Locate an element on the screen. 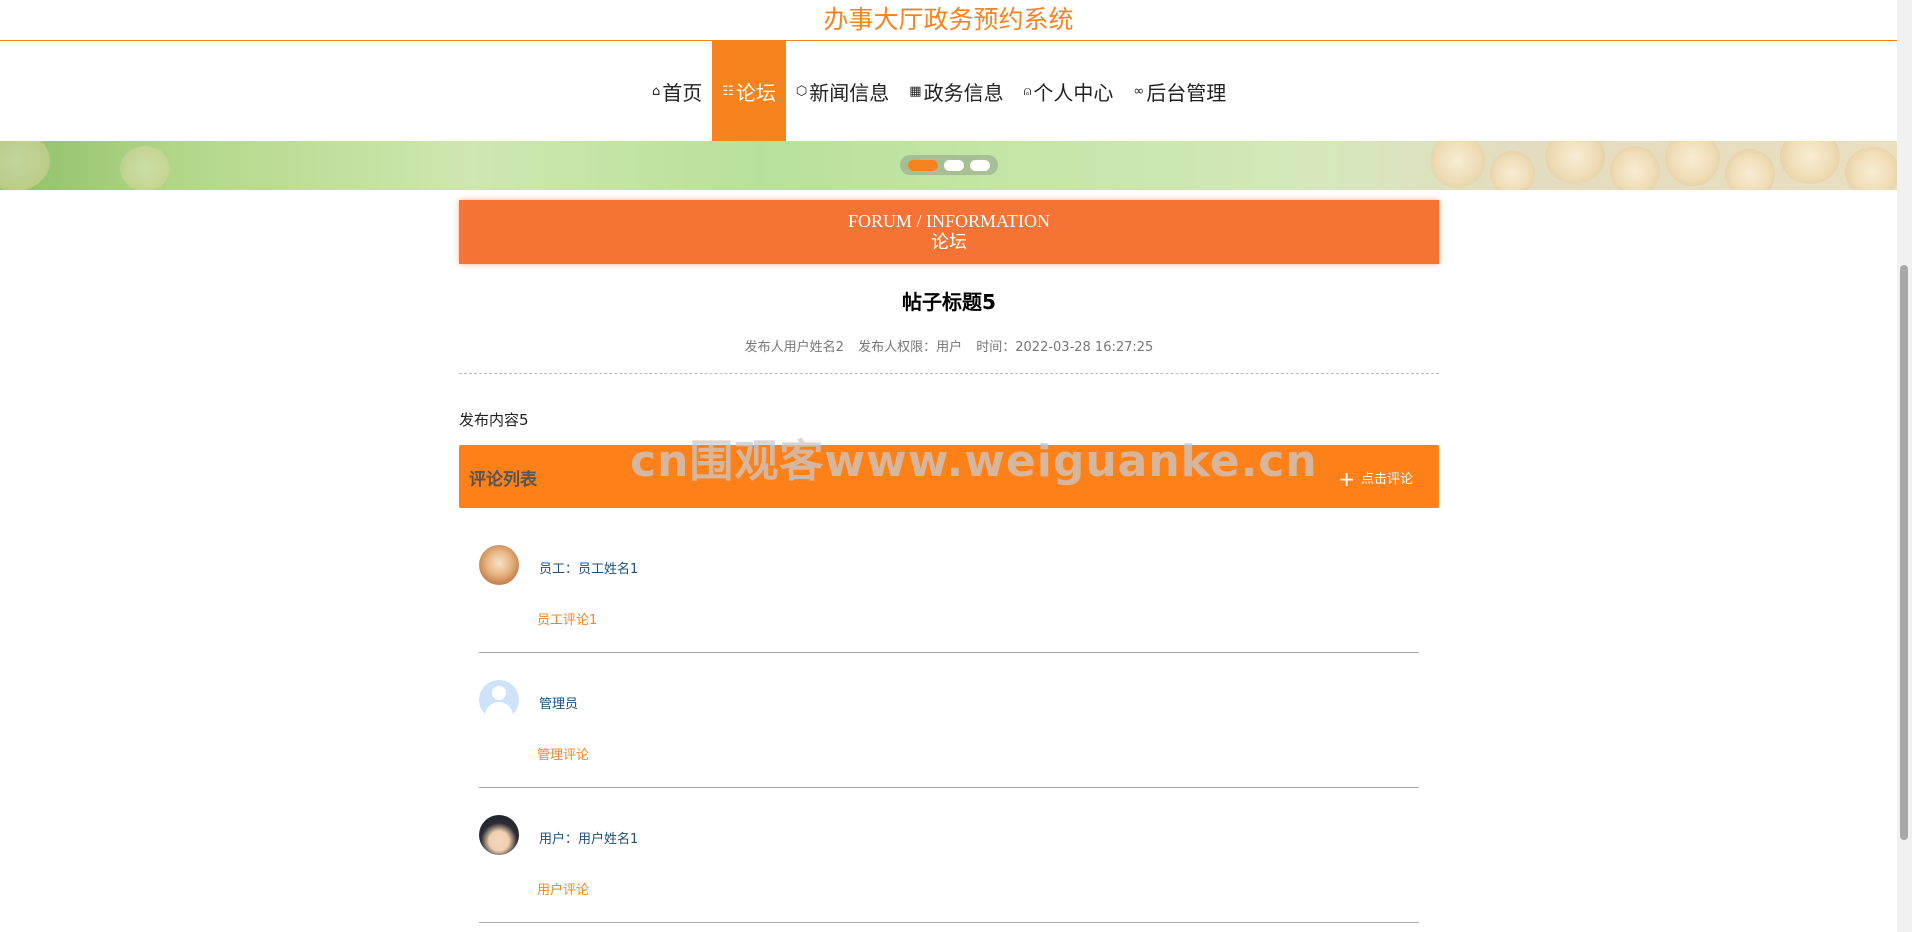  nav-label: 论坛 is located at coordinates (755, 92).